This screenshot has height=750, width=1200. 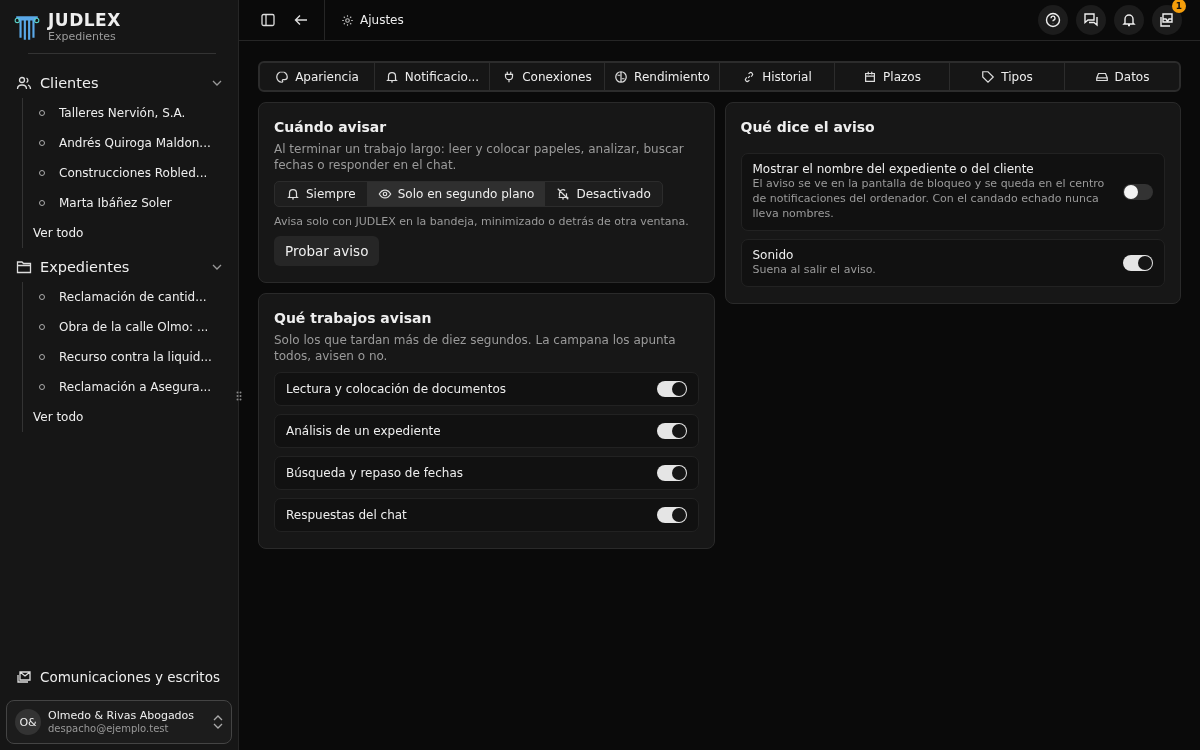 I want to click on settings-tab: Historial, so click(x=777, y=76).